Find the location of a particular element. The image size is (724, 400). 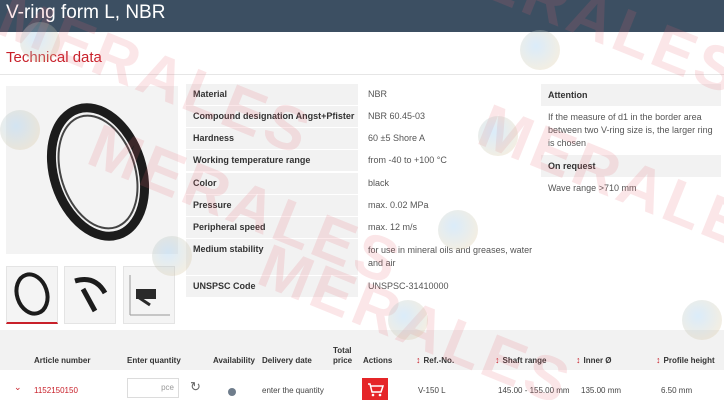

spec-label: Compound designation Angst+Pfister is located at coordinates (272, 116).